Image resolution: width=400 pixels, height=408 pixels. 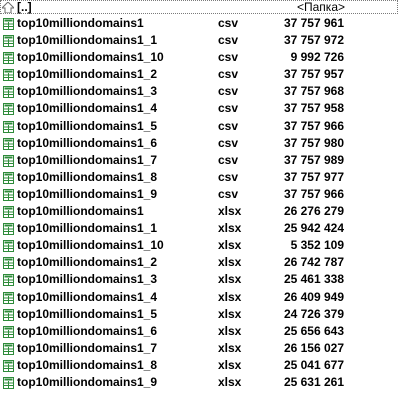 I want to click on parent-folder-row: [..] <Папка>, so click(x=199, y=7).